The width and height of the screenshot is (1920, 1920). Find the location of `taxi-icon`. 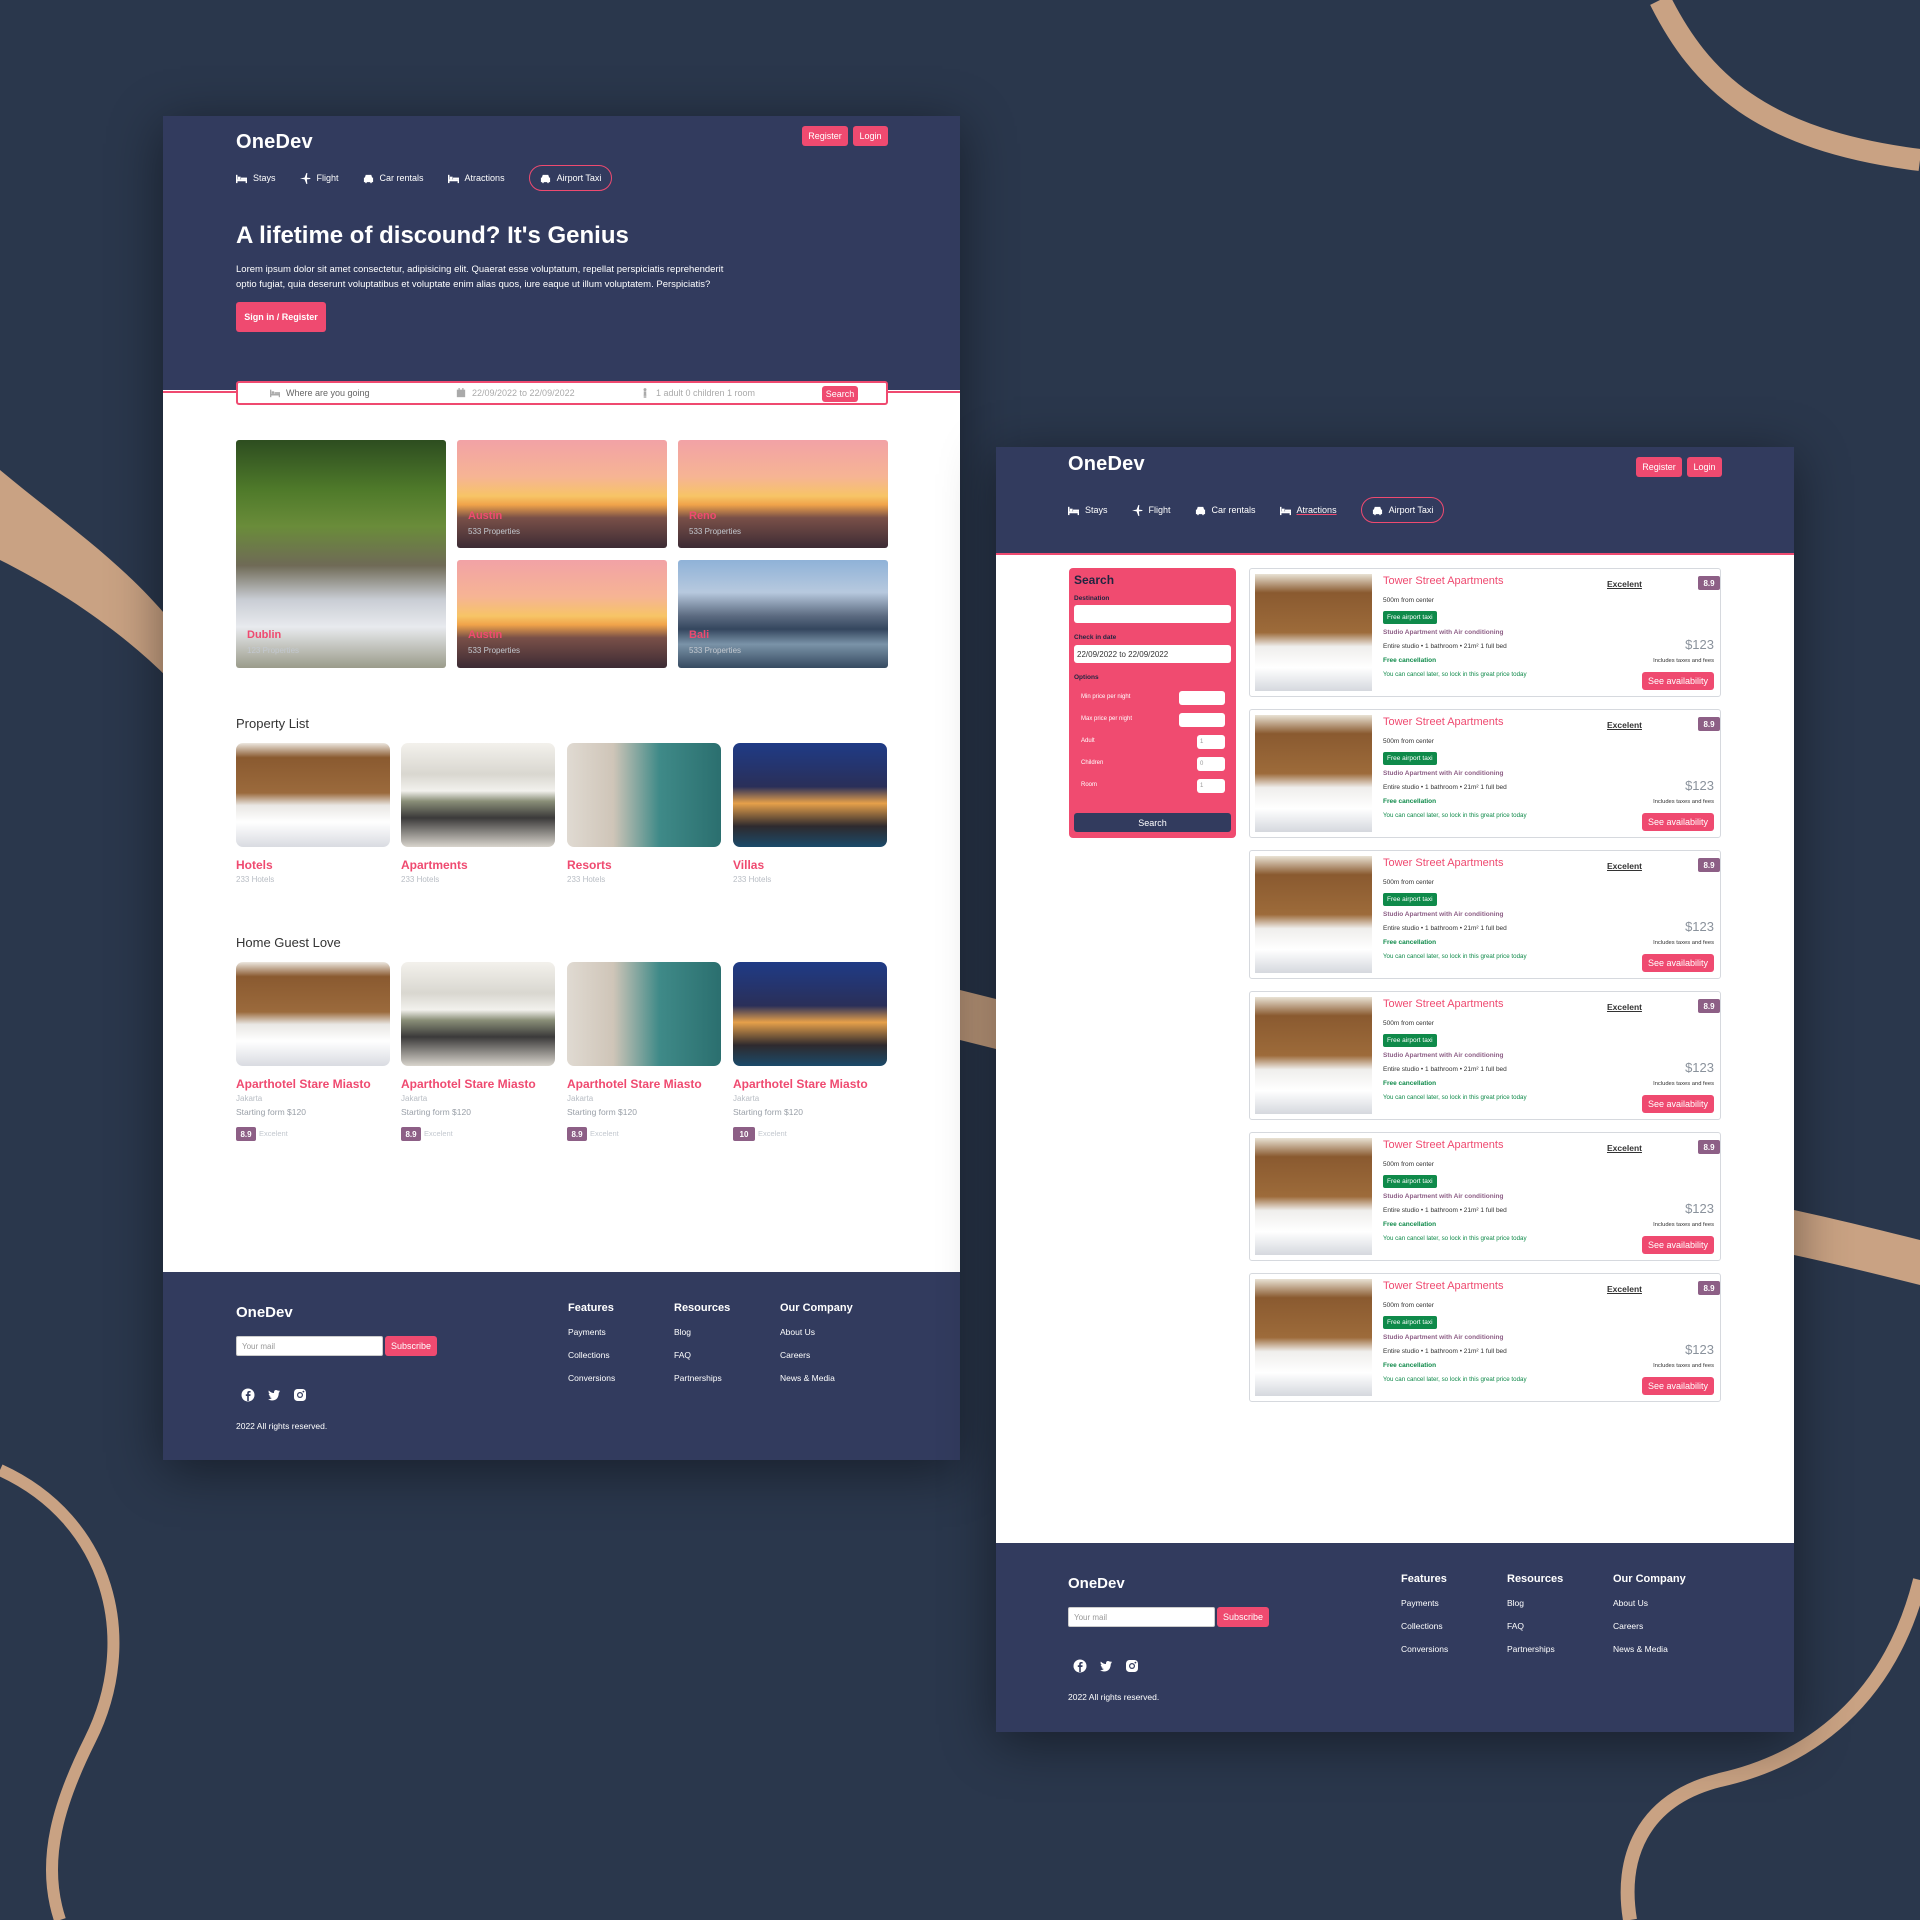

taxi-icon is located at coordinates (545, 178).